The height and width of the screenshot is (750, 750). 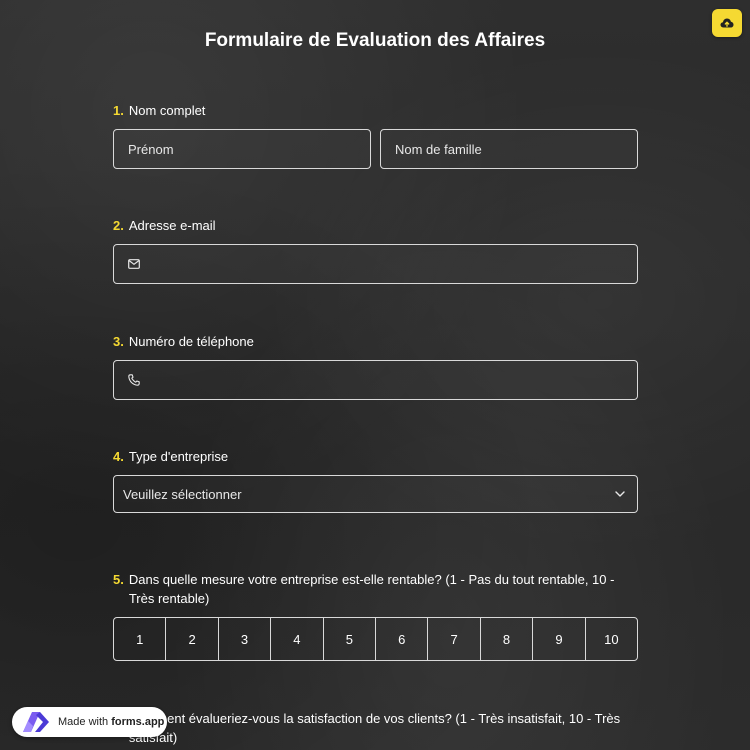 I want to click on badge-brand: forms.app, so click(x=138, y=722).